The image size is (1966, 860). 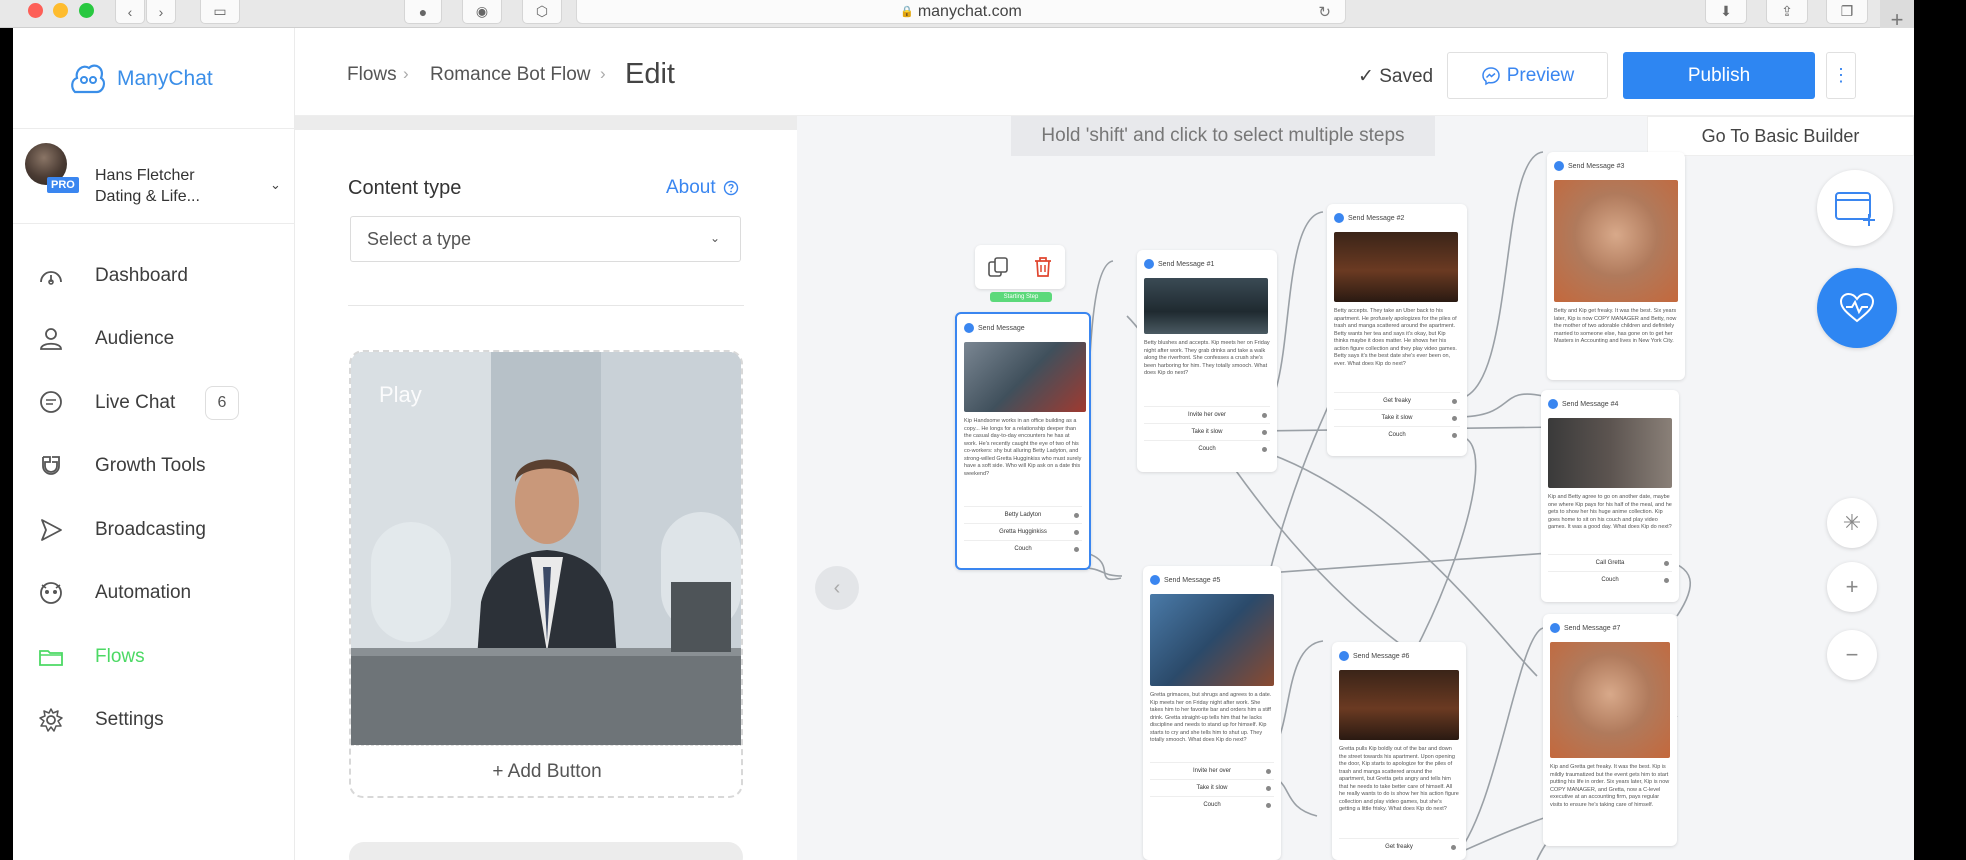 I want to click on sidebar-toggle-button: ▭, so click(x=220, y=12).